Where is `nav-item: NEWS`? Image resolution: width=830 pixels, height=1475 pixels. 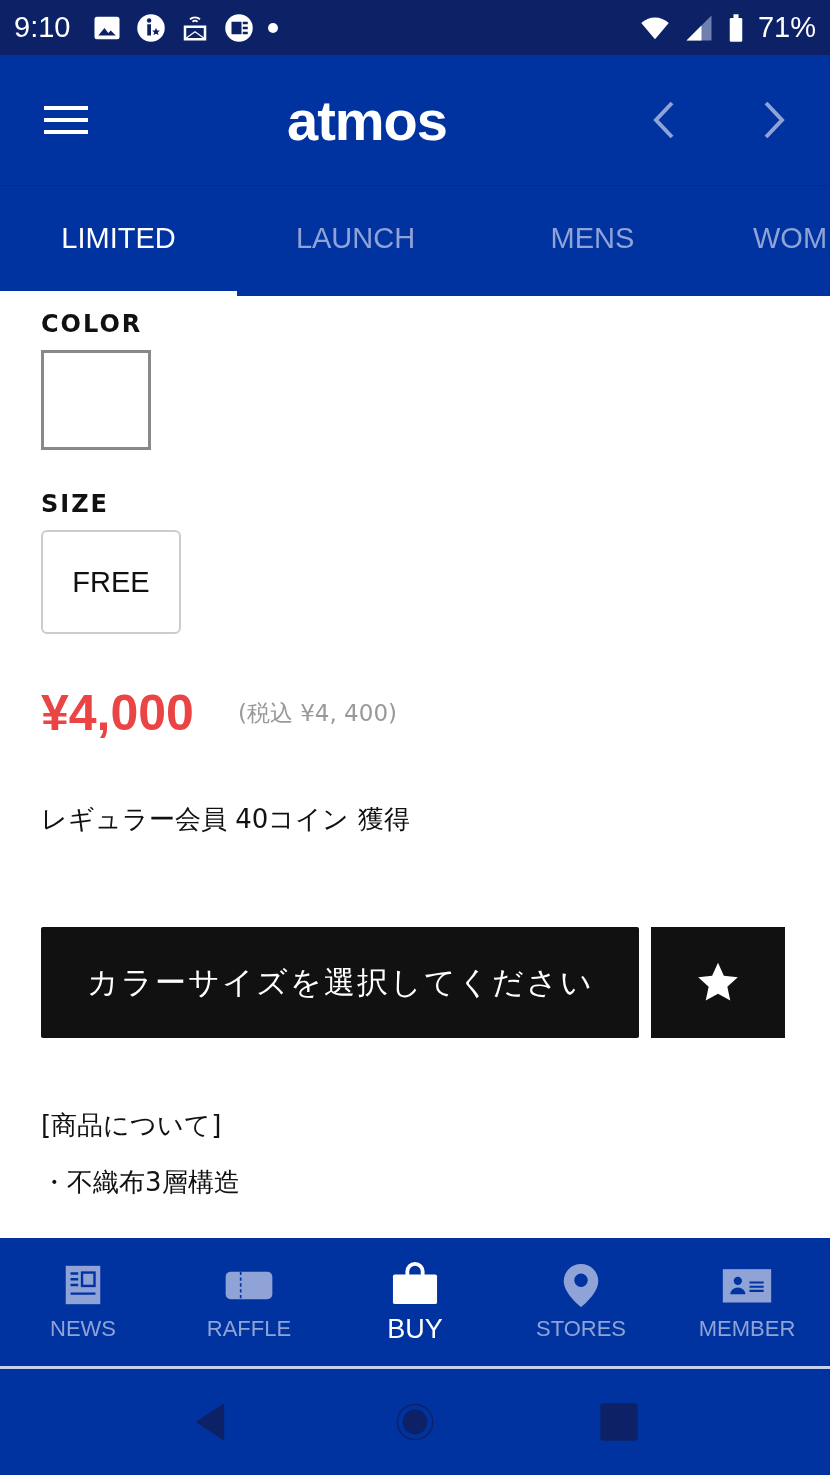
nav-item: NEWS is located at coordinates (83, 1302).